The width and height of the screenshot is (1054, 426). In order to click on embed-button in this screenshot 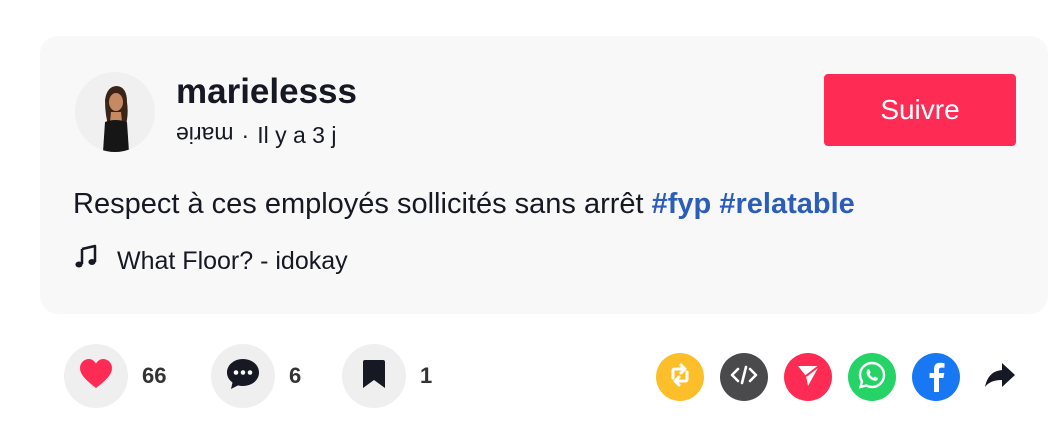, I will do `click(744, 377)`.